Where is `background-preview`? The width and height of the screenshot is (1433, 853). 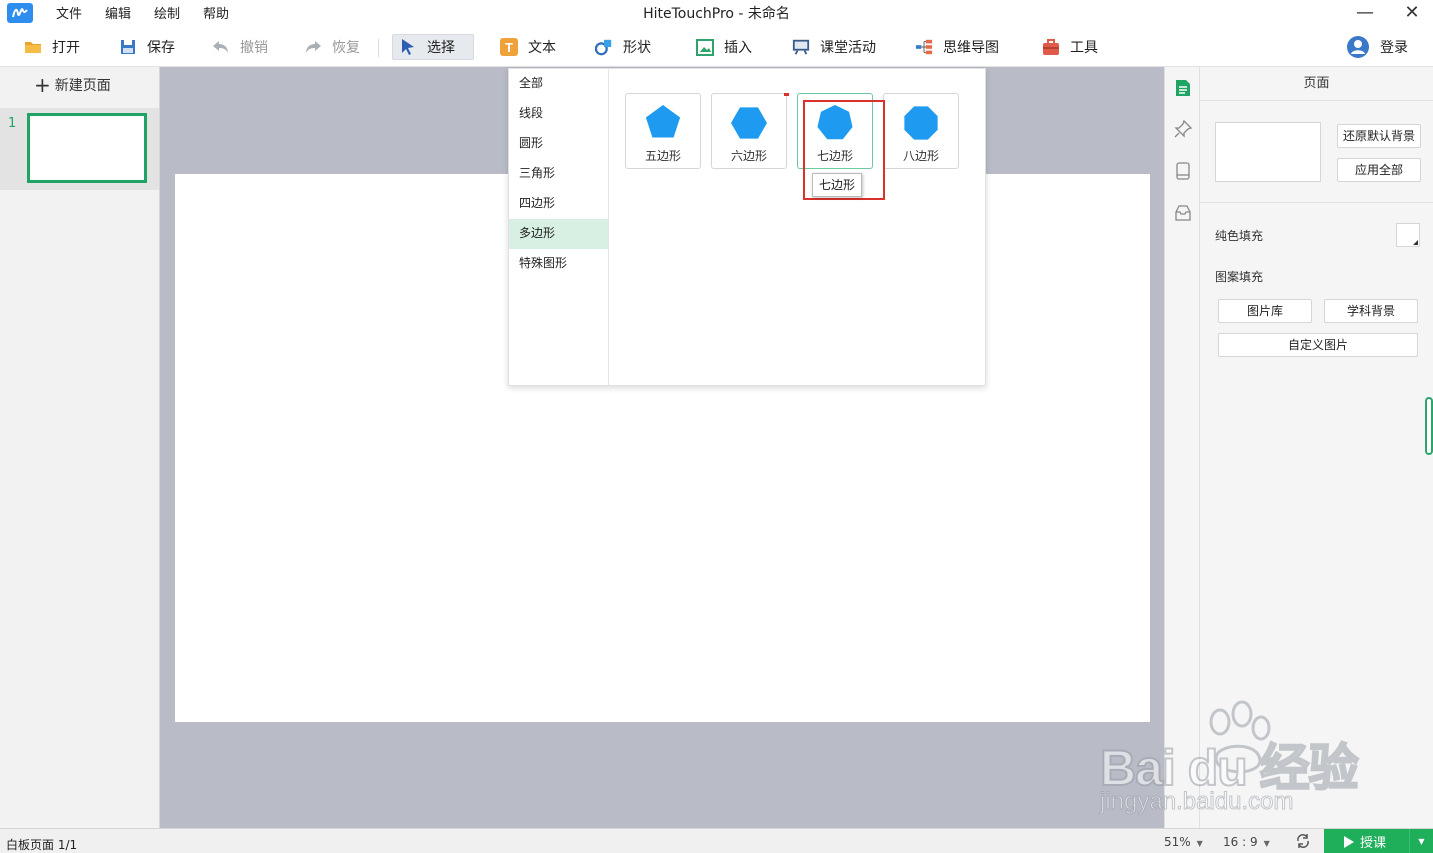 background-preview is located at coordinates (1268, 152).